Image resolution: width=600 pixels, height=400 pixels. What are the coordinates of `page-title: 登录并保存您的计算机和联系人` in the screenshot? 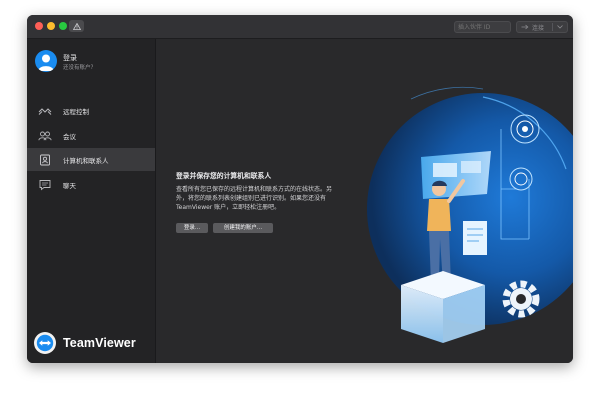 It's located at (224, 176).